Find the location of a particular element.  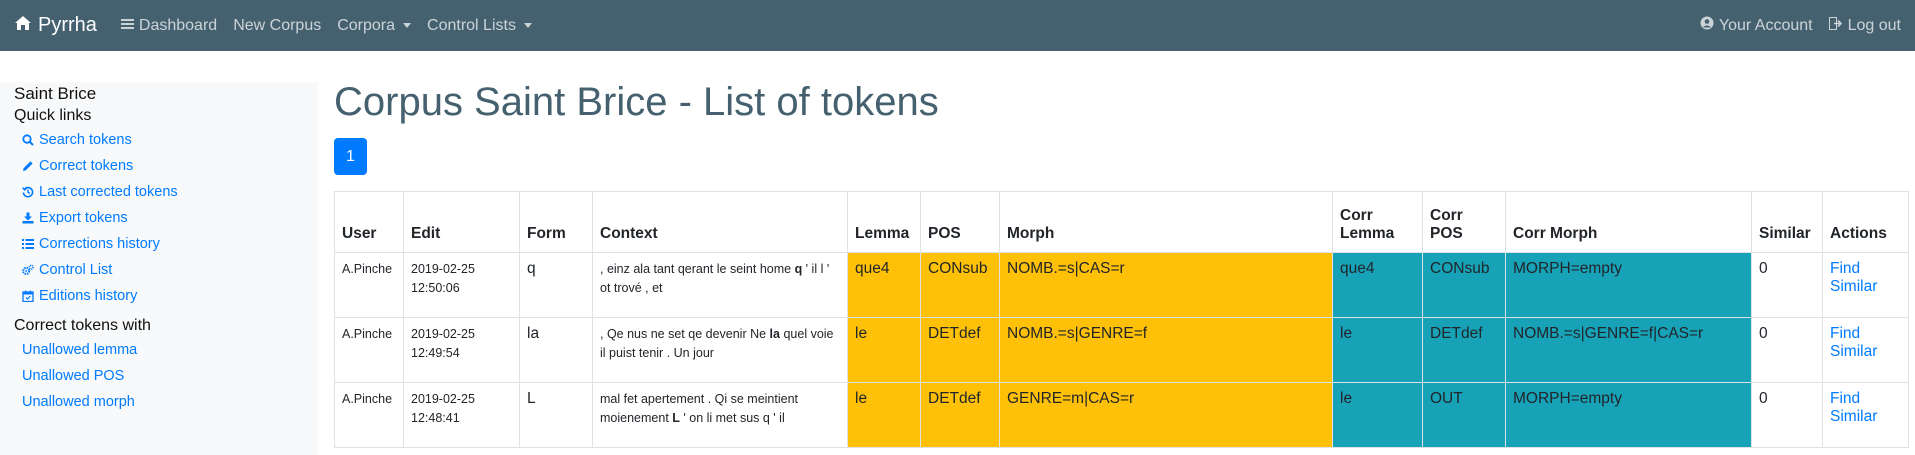

sidebar-link-search-tokens: Search tokens is located at coordinates (170, 140).